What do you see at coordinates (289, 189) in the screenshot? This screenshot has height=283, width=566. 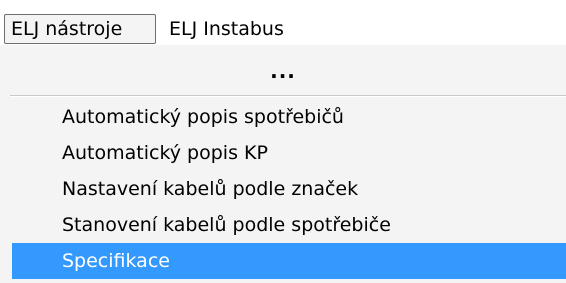 I see `menu-item-nastaveni-kabelu-podle-znacek: Nastavení kabelů podle značek` at bounding box center [289, 189].